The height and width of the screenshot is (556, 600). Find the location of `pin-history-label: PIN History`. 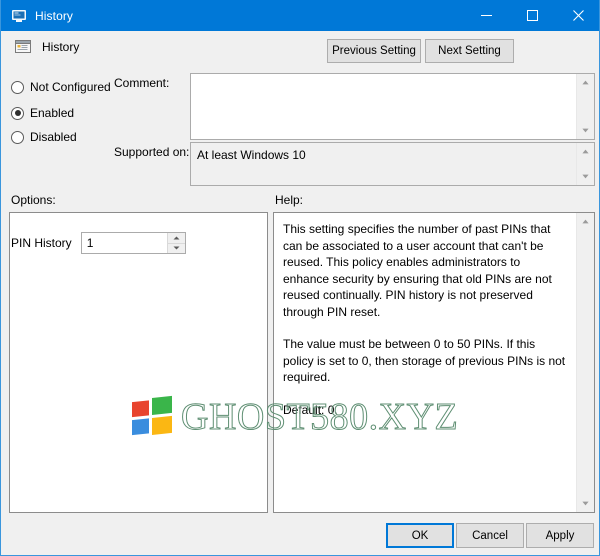

pin-history-label: PIN History is located at coordinates (41, 243).